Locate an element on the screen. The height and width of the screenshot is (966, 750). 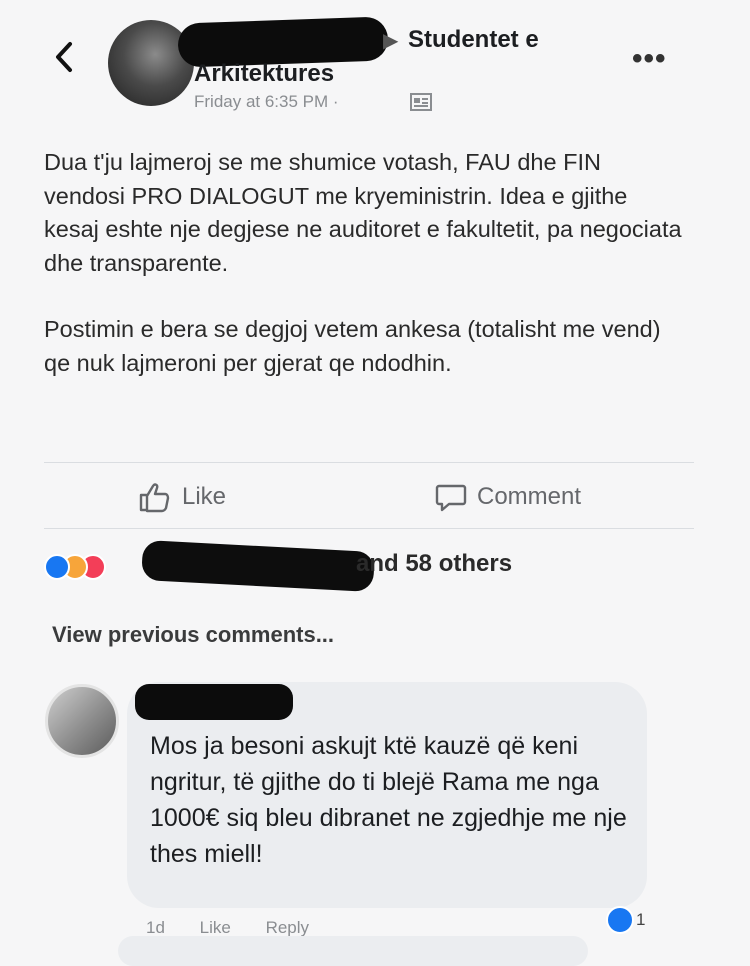
comment-reactions: 1 is located at coordinates (625, 920).